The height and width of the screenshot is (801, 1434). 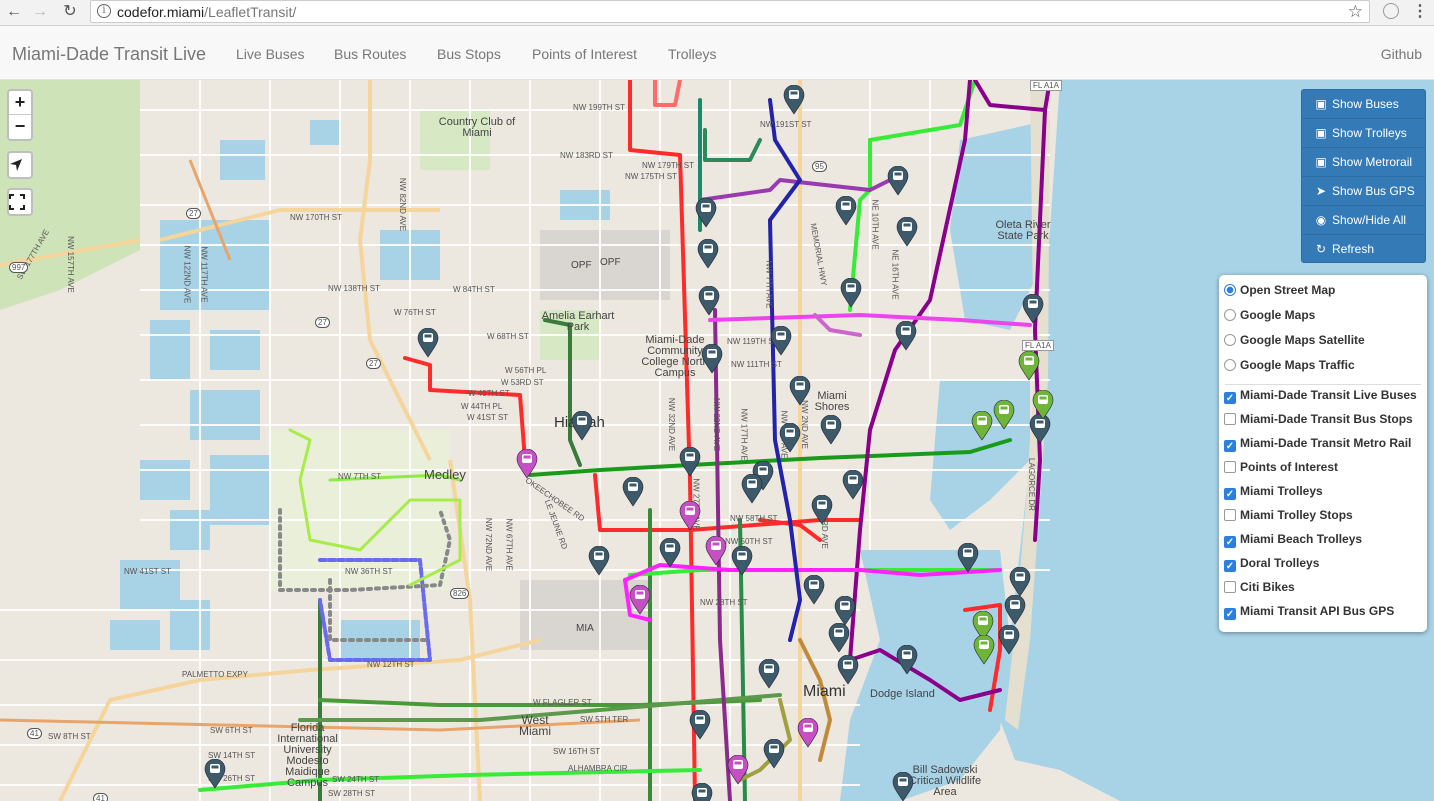 I want to click on menu-kebab-icon: ⋮, so click(x=1420, y=11).